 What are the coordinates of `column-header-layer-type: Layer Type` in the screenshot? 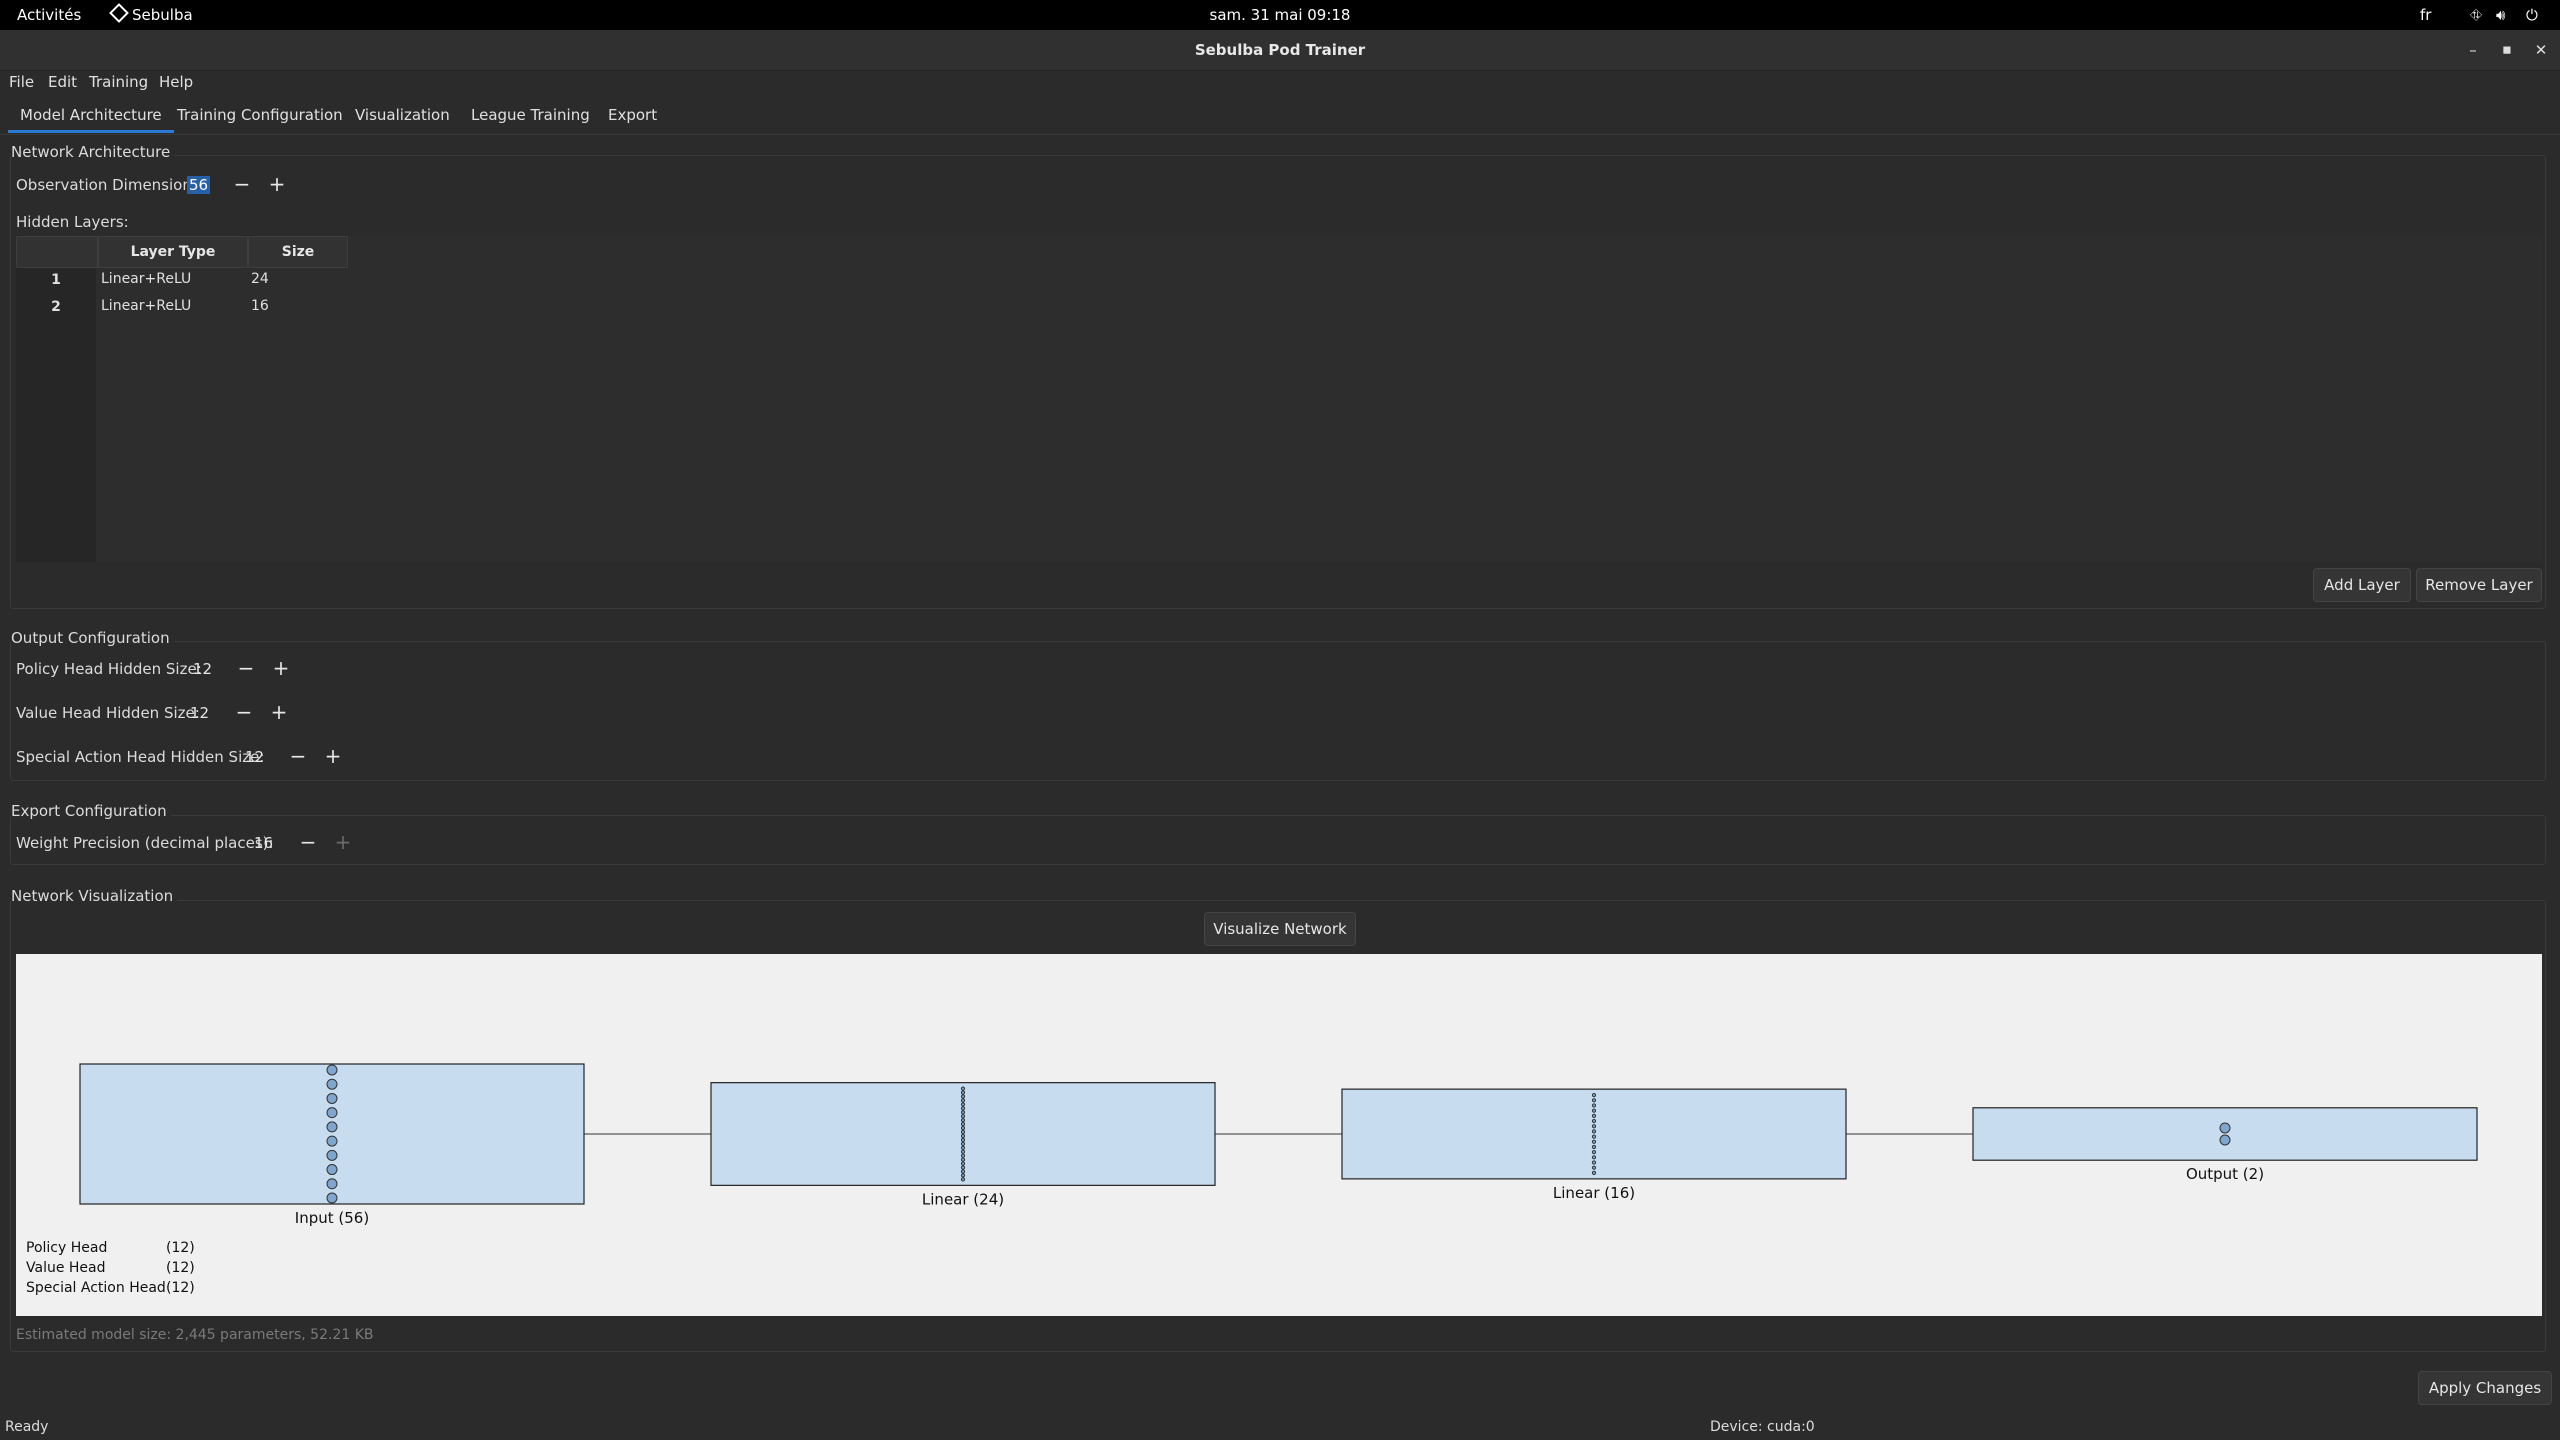 It's located at (173, 252).